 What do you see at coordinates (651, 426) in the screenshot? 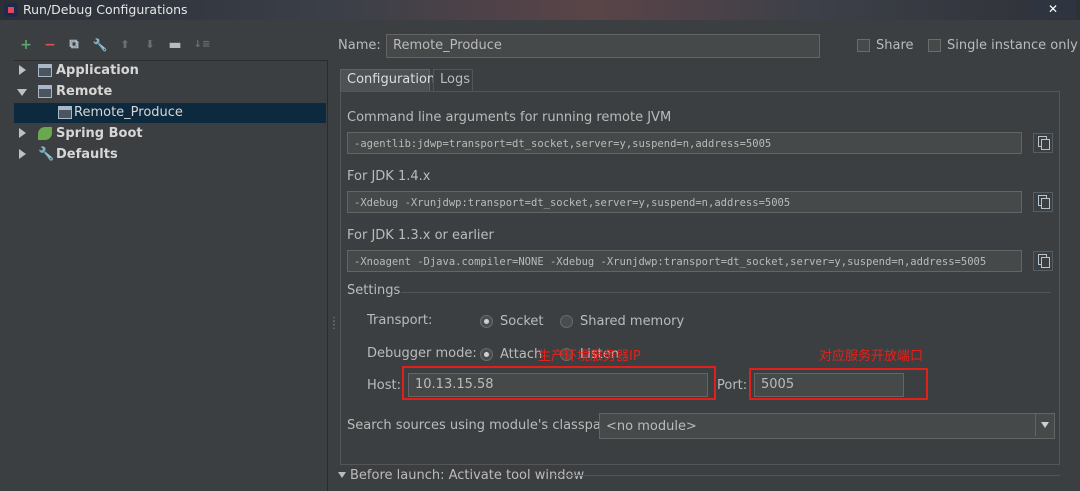
I see `module-classpath-value: <no module>` at bounding box center [651, 426].